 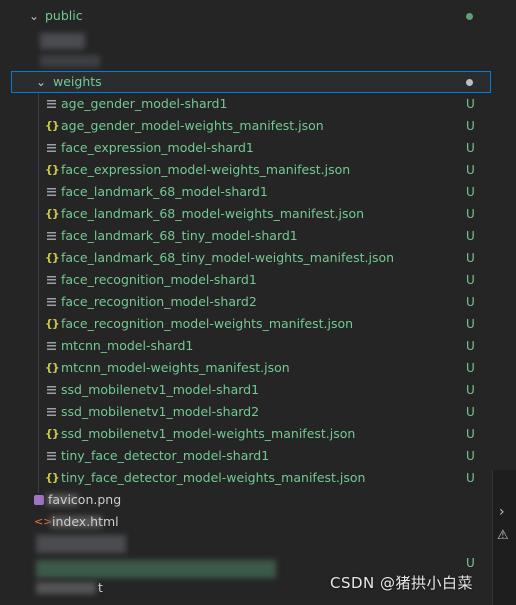 I want to click on file-name: t, so click(x=100, y=587).